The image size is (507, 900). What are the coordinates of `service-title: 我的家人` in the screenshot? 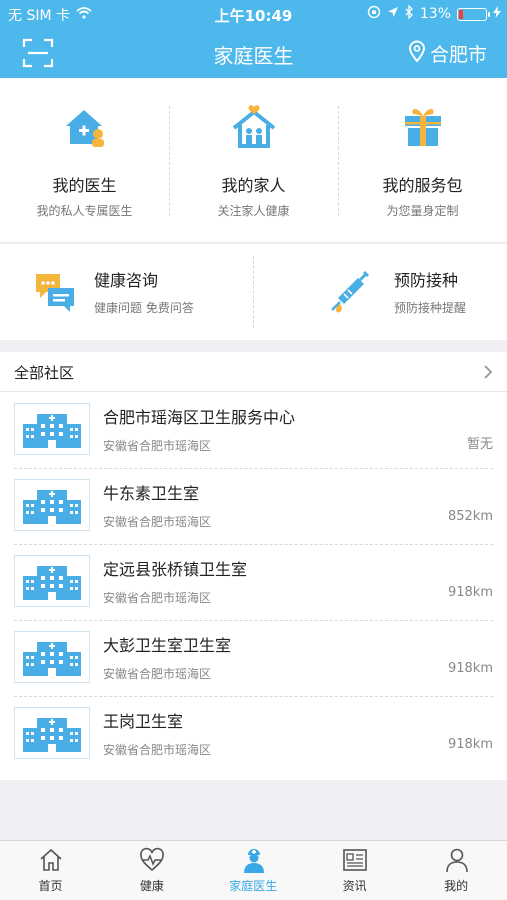 It's located at (253, 185).